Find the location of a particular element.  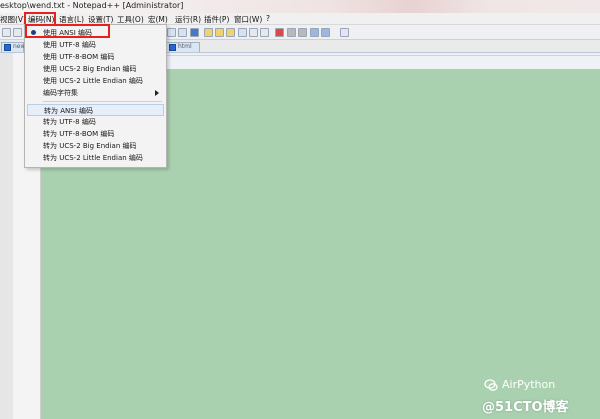

menu-item-use-utf8: 使用 UTF-8 编码 is located at coordinates (95, 45).